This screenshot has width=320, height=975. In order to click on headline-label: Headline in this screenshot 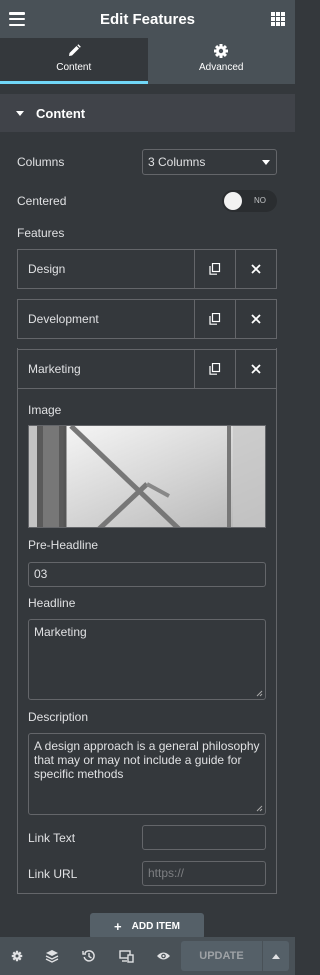, I will do `click(52, 603)`.